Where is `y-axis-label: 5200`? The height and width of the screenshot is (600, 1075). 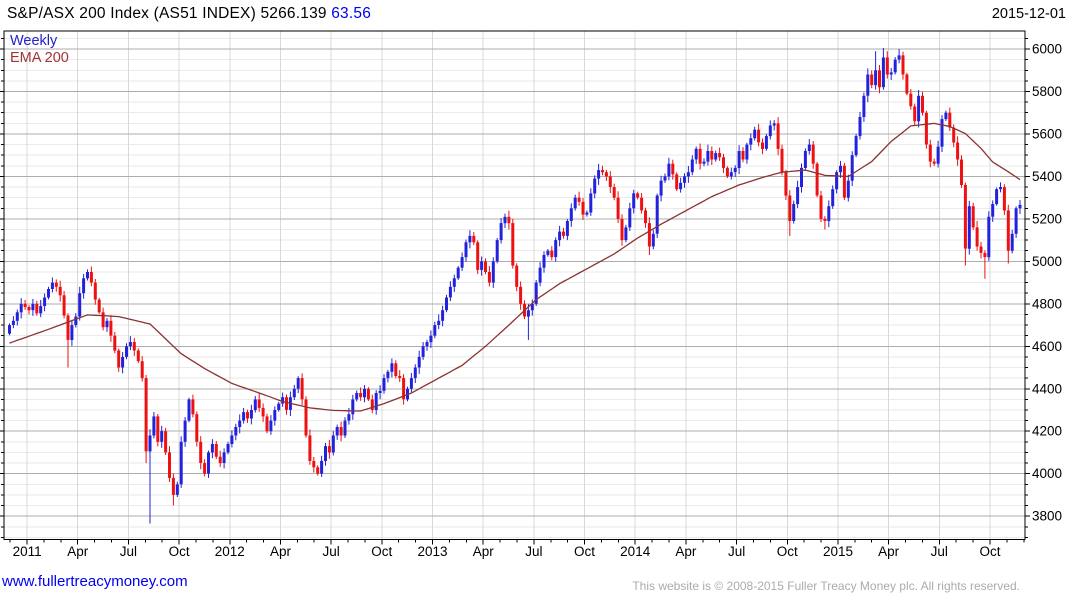 y-axis-label: 5200 is located at coordinates (1047, 218).